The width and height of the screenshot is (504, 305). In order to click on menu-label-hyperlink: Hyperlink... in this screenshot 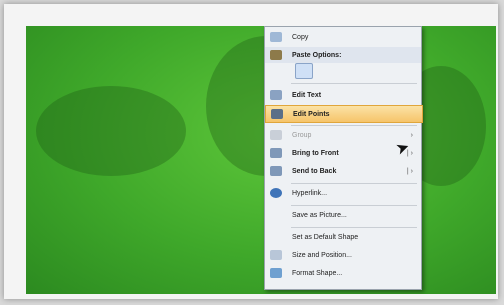, I will do `click(310, 193)`.